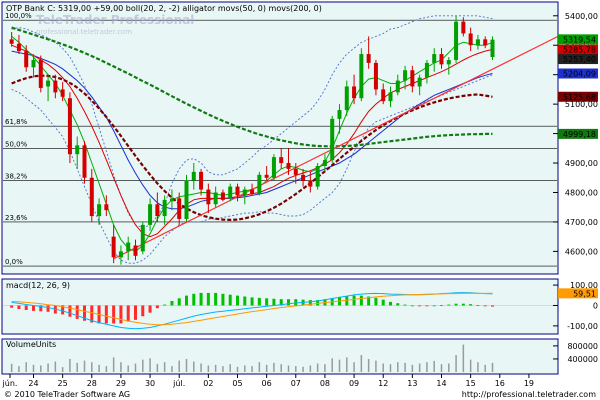 The image size is (600, 400). Describe the element at coordinates (441, 383) in the screenshot. I see `time-axis-label: 14` at that location.